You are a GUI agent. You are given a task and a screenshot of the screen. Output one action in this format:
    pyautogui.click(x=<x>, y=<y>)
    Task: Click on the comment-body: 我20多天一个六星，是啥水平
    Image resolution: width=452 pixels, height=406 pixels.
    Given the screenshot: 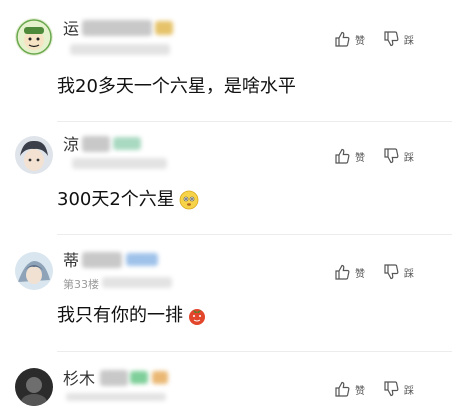 What is the action you would take?
    pyautogui.click(x=176, y=86)
    